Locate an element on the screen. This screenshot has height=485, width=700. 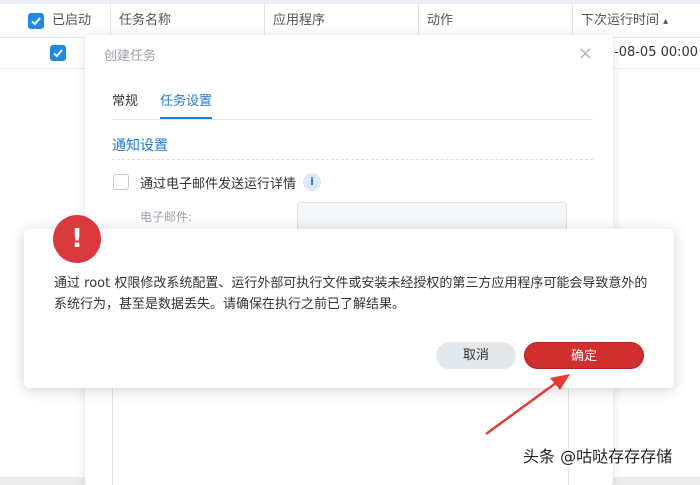
email-field-label: 电子邮件: is located at coordinates (166, 217).